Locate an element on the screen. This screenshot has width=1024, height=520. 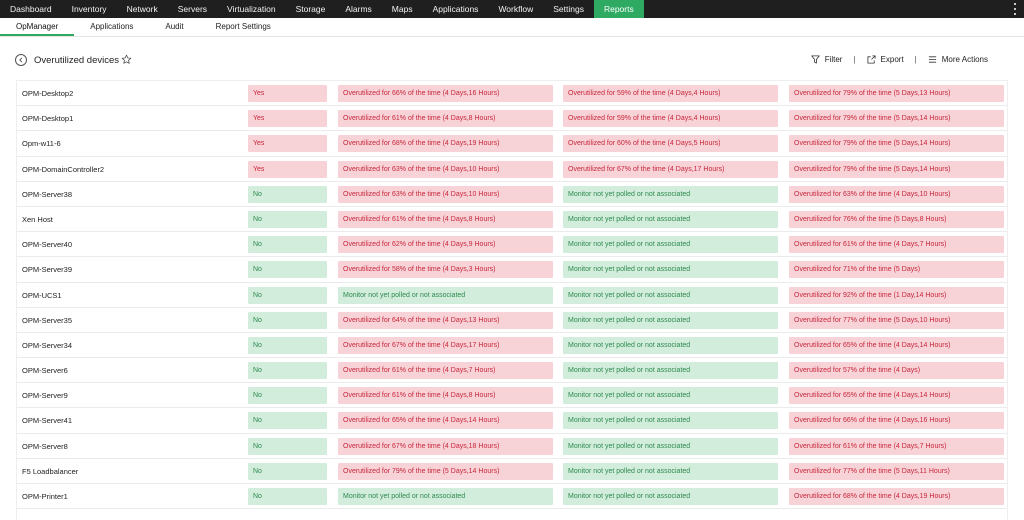
nav-item-network: Network is located at coordinates (142, 9).